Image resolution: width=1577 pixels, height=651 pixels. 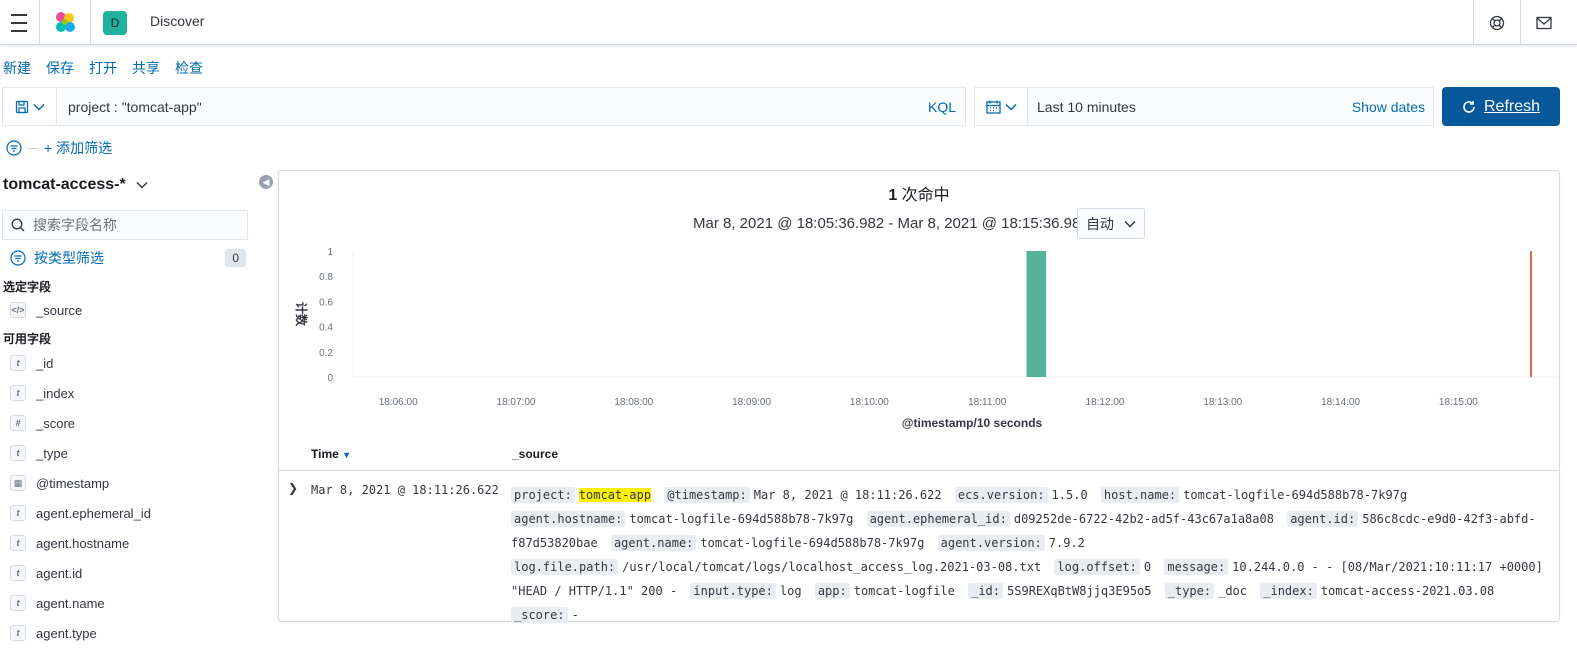 What do you see at coordinates (1233, 591) in the screenshot?
I see `source-field-value: _doc` at bounding box center [1233, 591].